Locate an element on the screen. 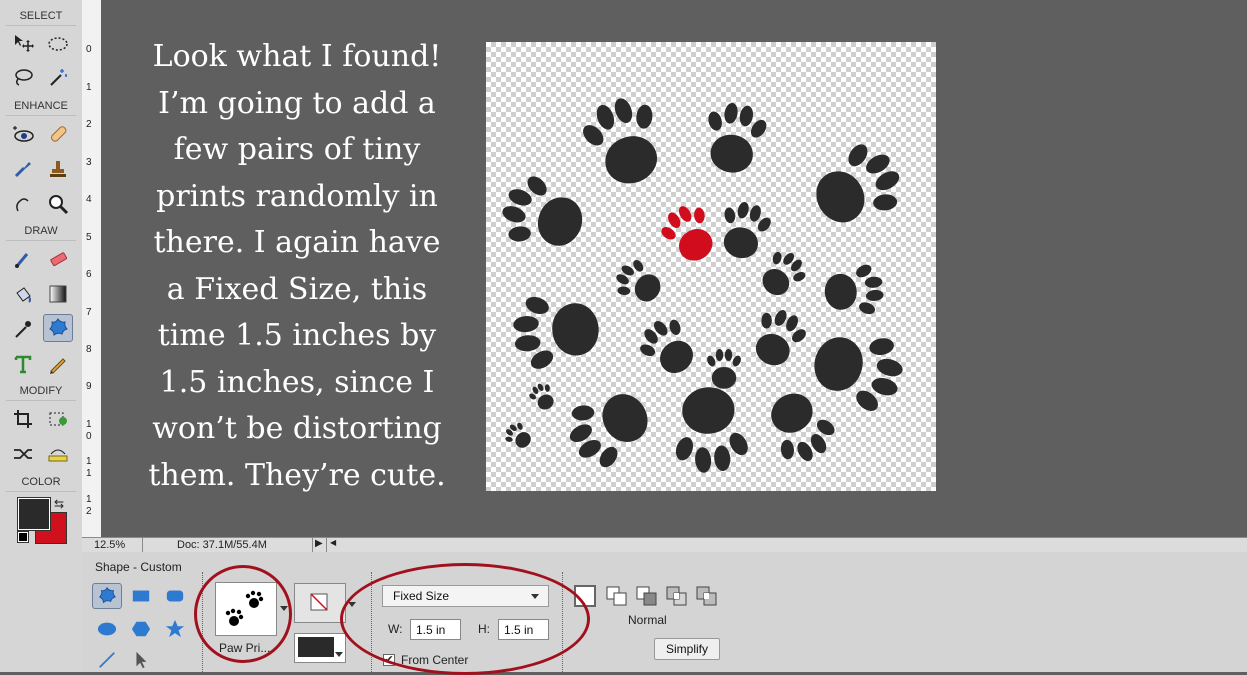 Image resolution: width=1247 pixels, height=675 pixels. zoom-level: 12.5% is located at coordinates (109, 545).